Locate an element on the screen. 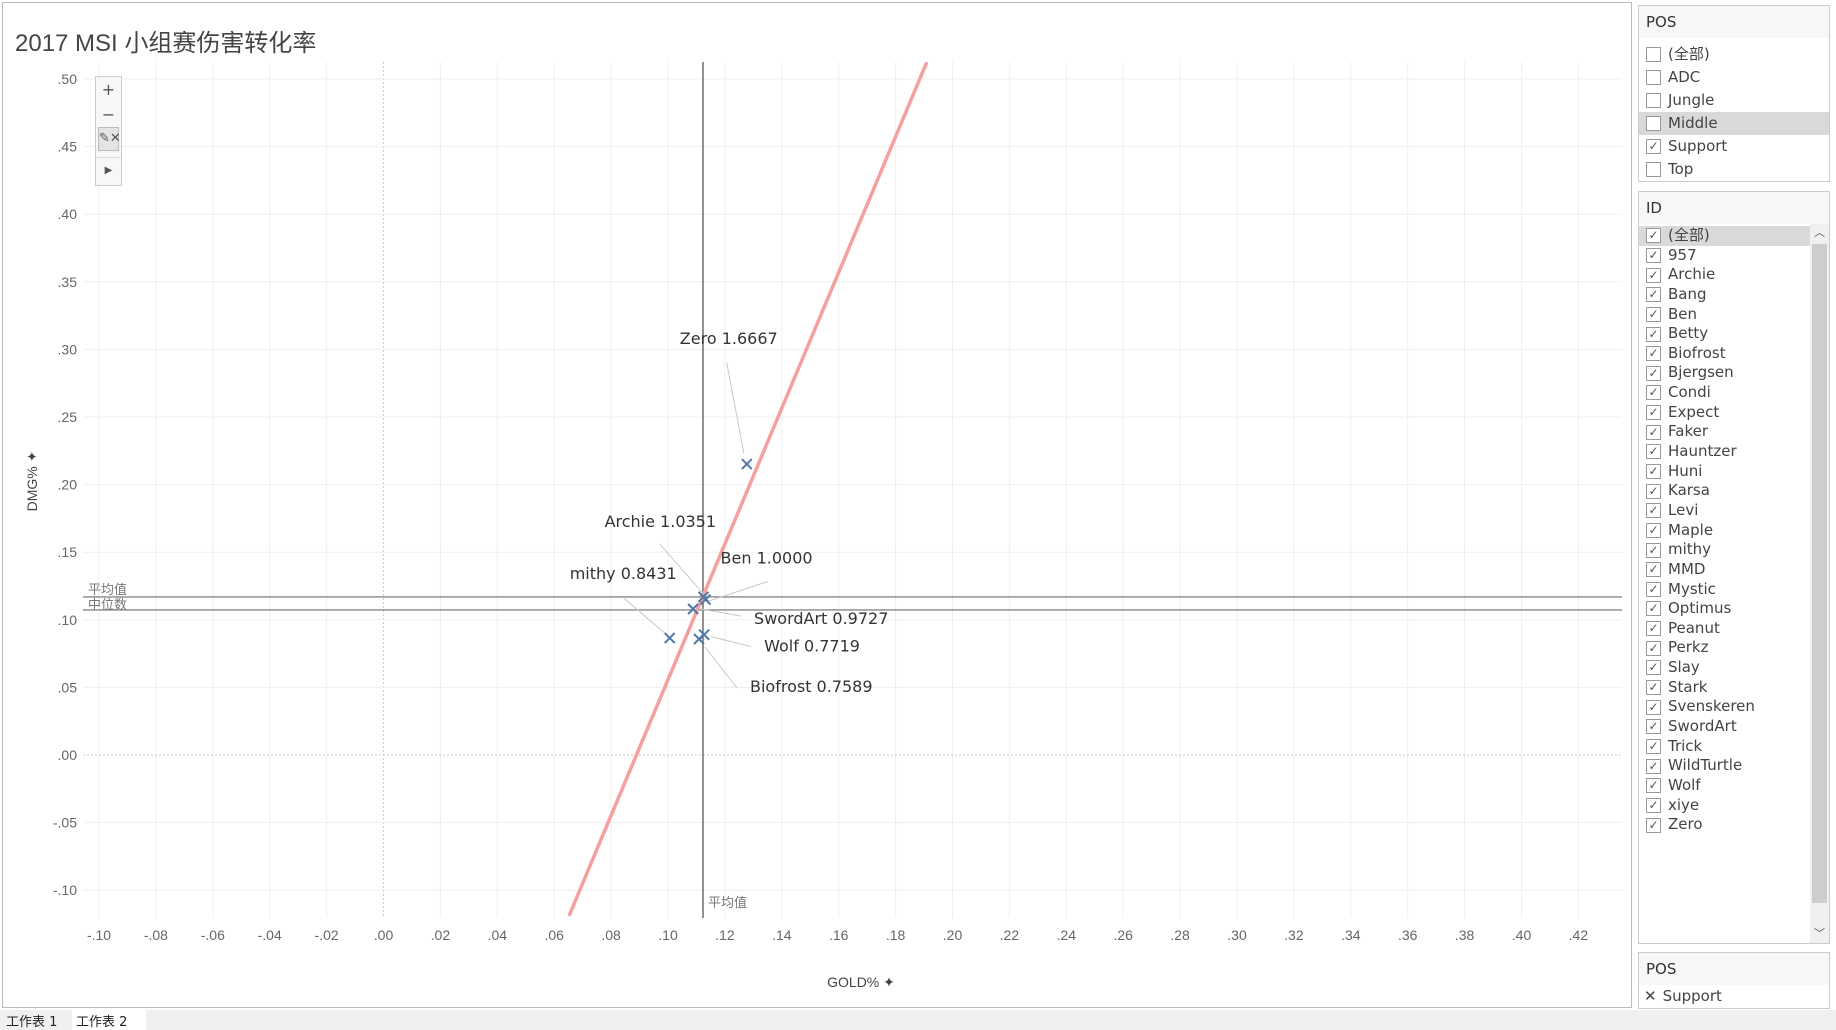 Image resolution: width=1836 pixels, height=1030 pixels. id-scrollbar: ︿ ﹀ is located at coordinates (1819, 583).